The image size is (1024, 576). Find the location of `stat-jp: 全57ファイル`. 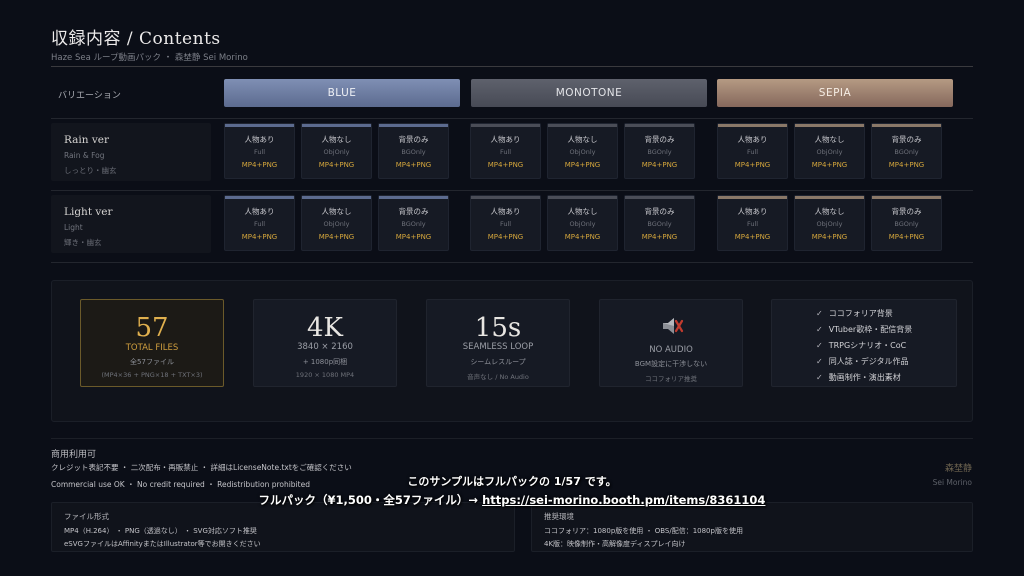

stat-jp: 全57ファイル is located at coordinates (152, 362).